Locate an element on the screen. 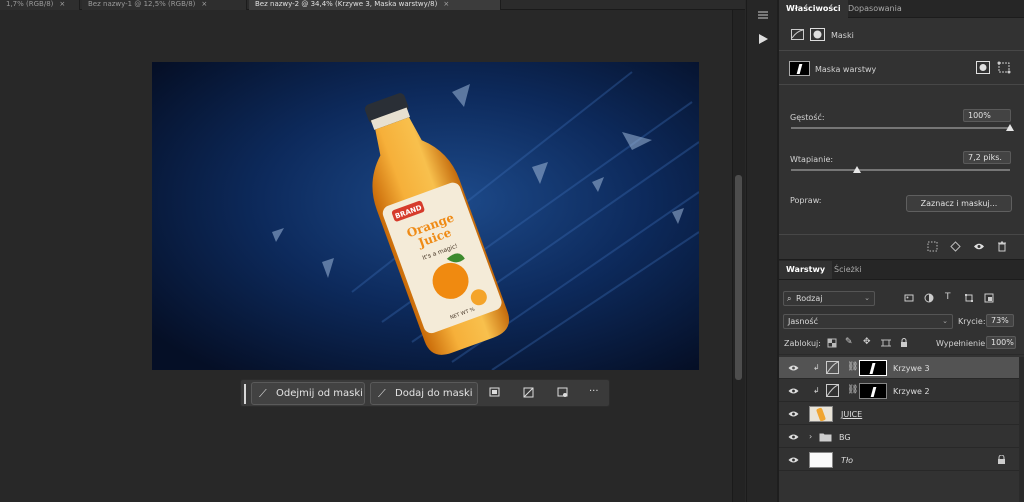  mask-settings-icon is located at coordinates (562, 392).